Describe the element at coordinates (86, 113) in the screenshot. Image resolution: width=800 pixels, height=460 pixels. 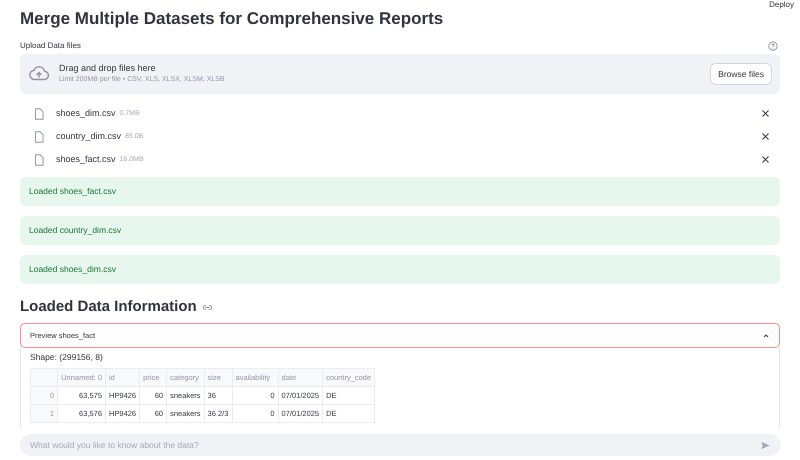
I see `file-name: shoes_dim.csv` at that location.